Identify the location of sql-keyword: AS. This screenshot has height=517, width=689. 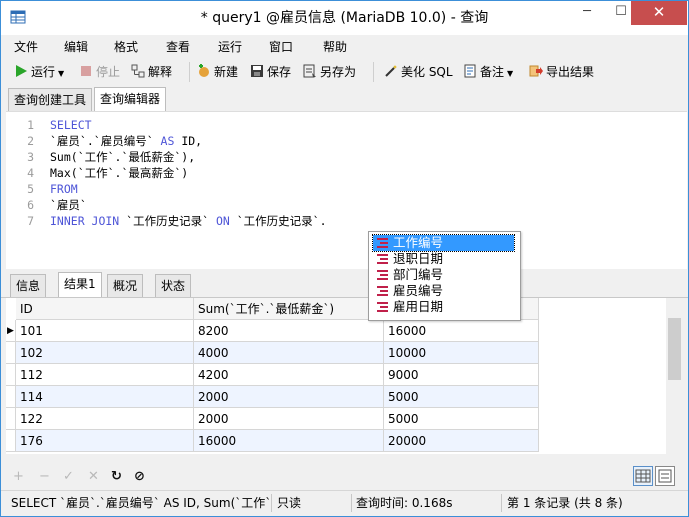
(167, 141).